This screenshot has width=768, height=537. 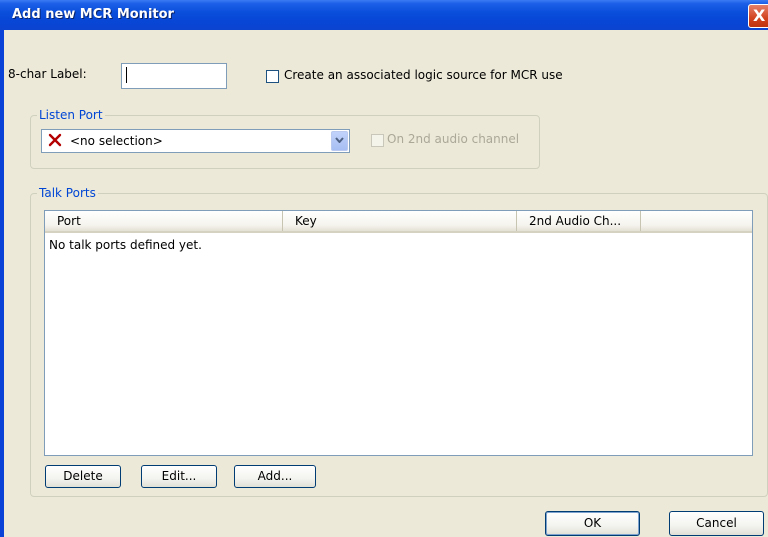 What do you see at coordinates (339, 141) in the screenshot?
I see `chevron-down-icon` at bounding box center [339, 141].